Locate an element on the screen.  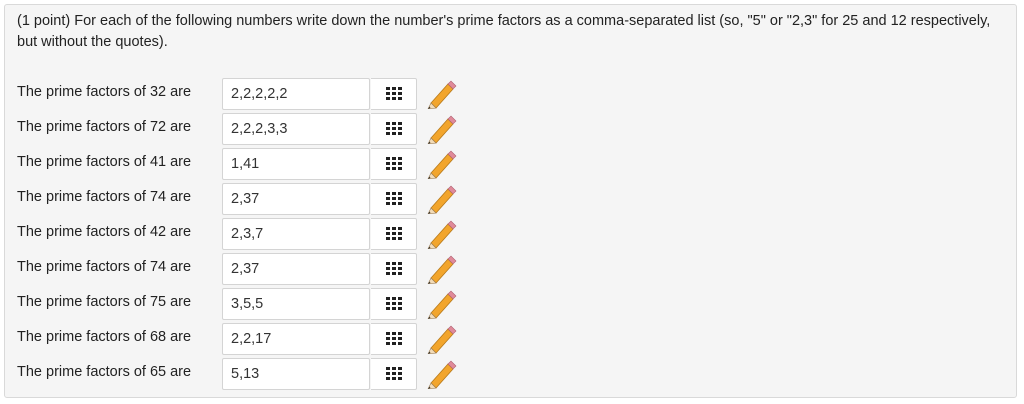
answer-row: The prime factors of 32 are is located at coordinates (510, 94).